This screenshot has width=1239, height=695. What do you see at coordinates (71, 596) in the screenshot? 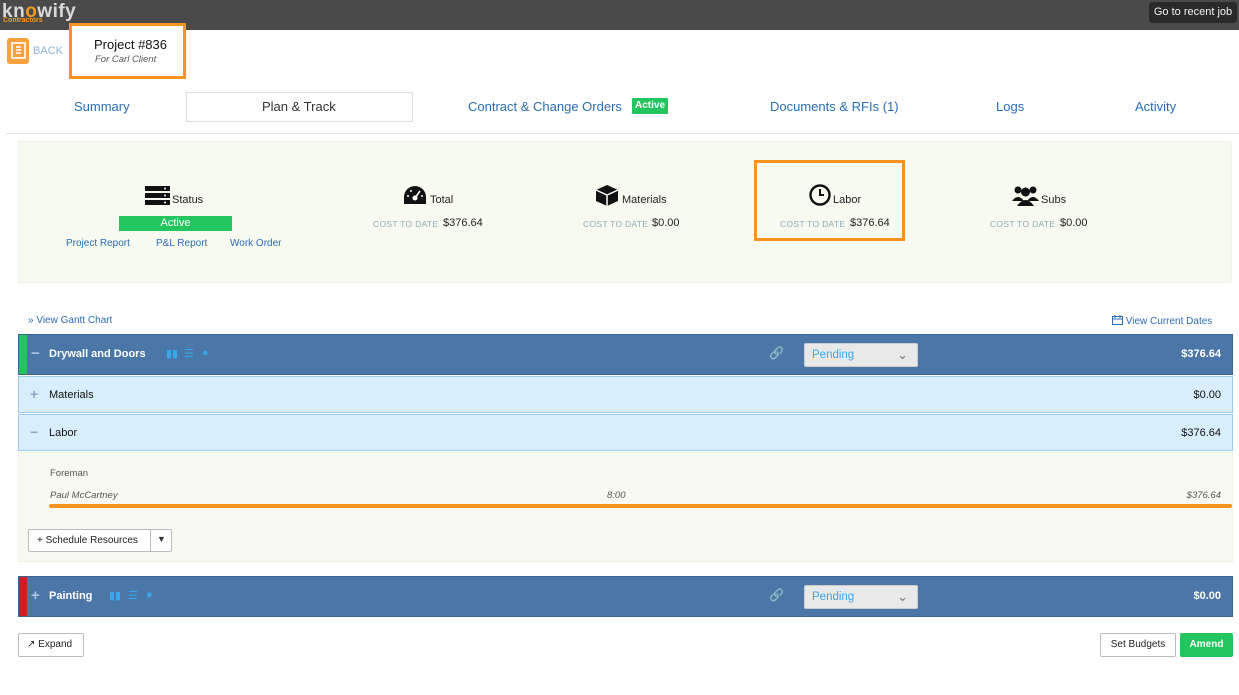
I see `group-name: Painting` at bounding box center [71, 596].